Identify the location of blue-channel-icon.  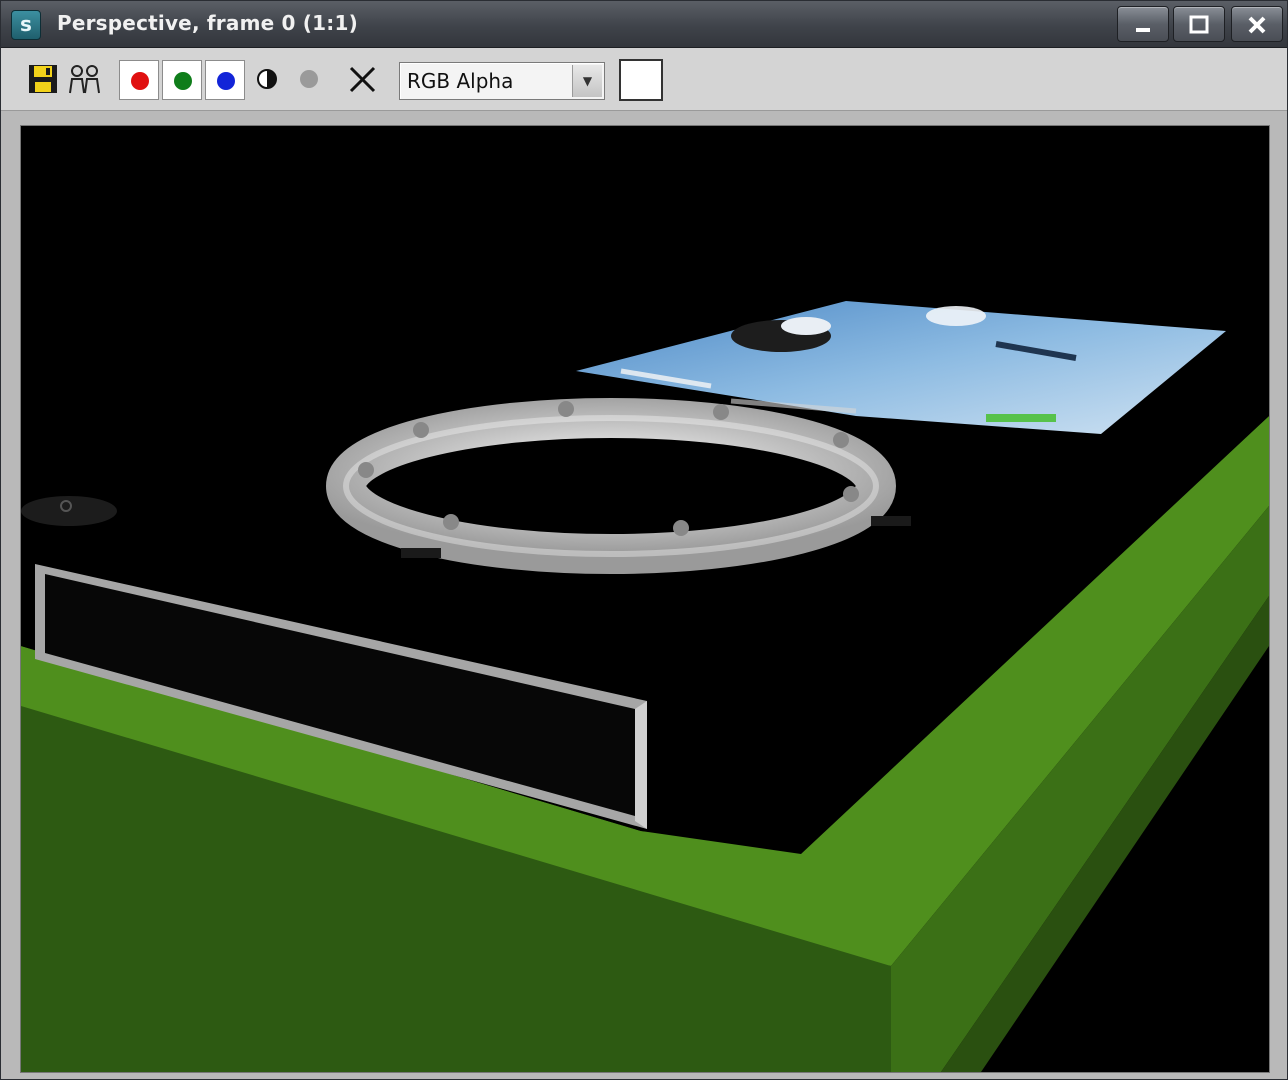
(226, 81).